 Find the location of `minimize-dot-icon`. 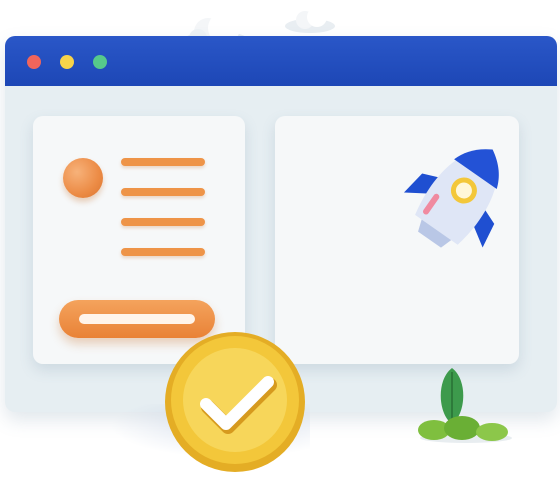

minimize-dot-icon is located at coordinates (67, 62).